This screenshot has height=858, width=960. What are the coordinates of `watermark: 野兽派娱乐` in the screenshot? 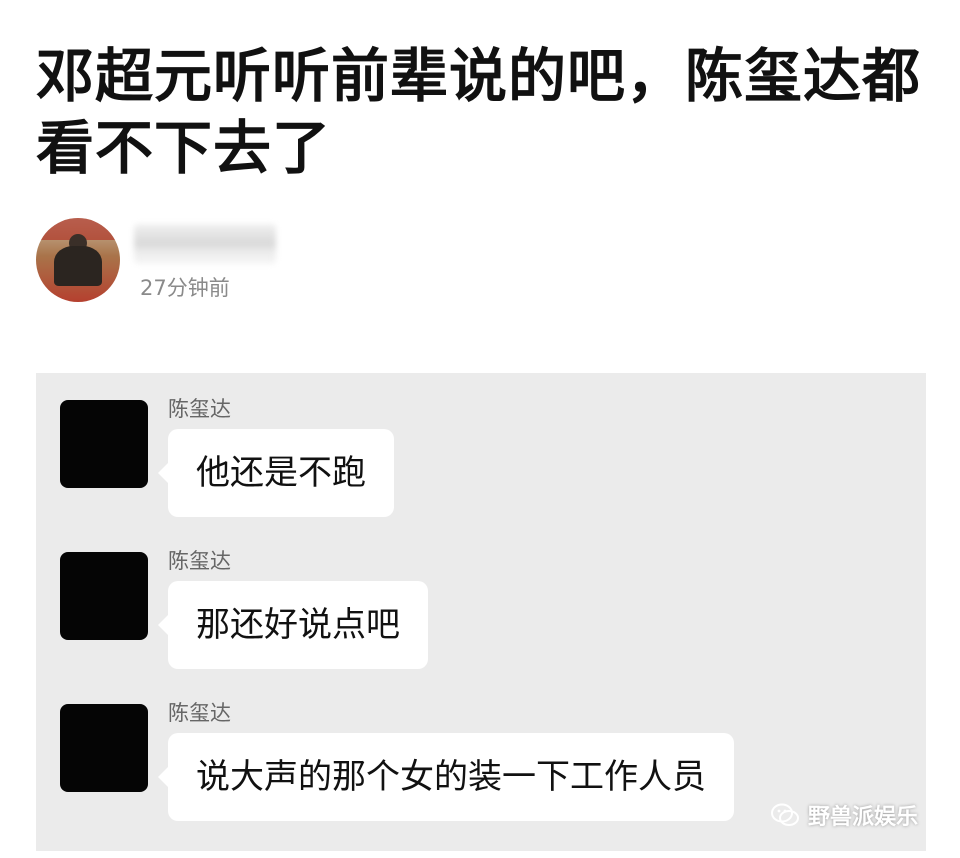 It's located at (844, 815).